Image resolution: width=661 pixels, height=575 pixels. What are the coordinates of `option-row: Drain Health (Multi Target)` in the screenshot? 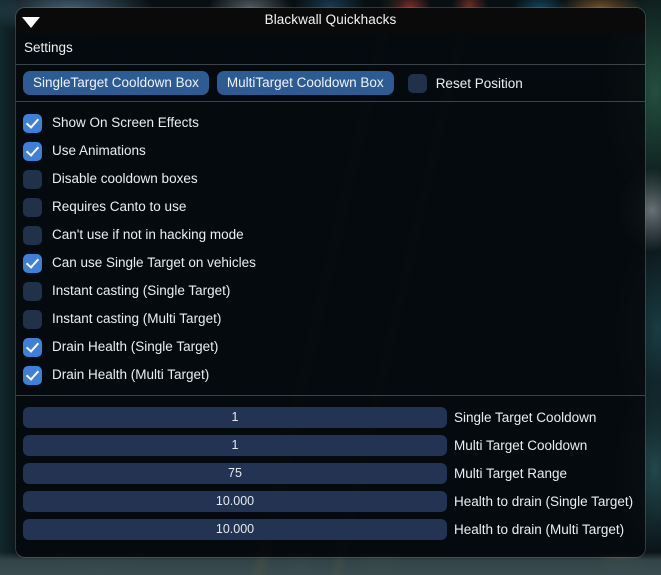 It's located at (334, 375).